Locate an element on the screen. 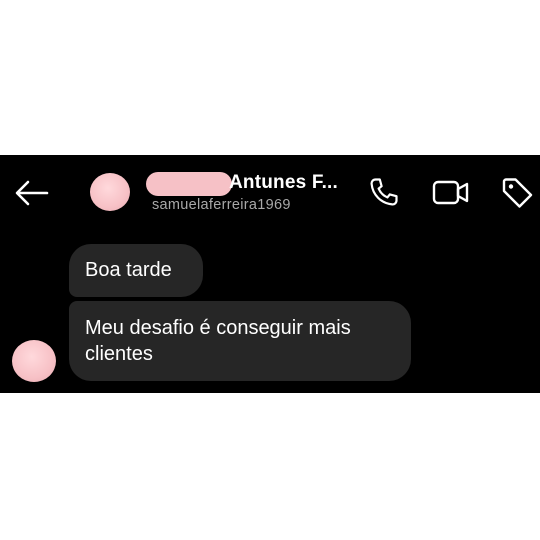  phone-icon is located at coordinates (384, 192).